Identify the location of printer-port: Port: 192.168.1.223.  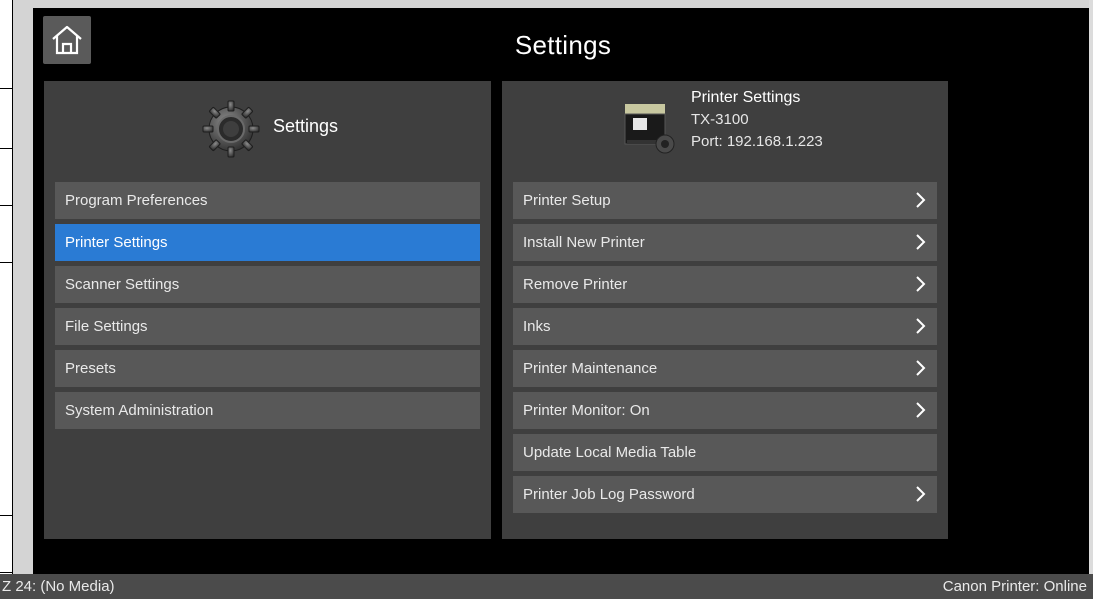
(757, 141).